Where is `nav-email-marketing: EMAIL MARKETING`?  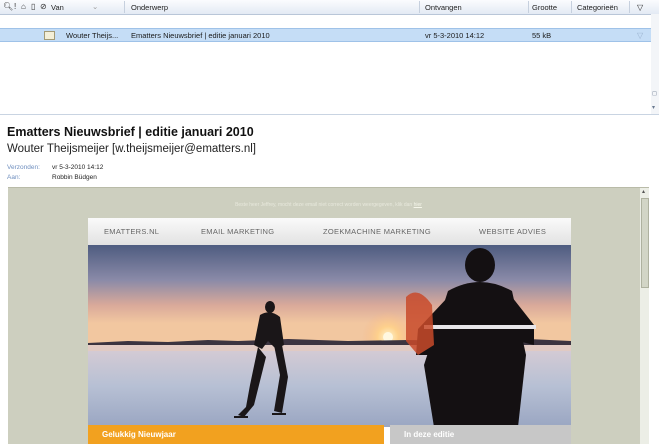 nav-email-marketing: EMAIL MARKETING is located at coordinates (237, 231).